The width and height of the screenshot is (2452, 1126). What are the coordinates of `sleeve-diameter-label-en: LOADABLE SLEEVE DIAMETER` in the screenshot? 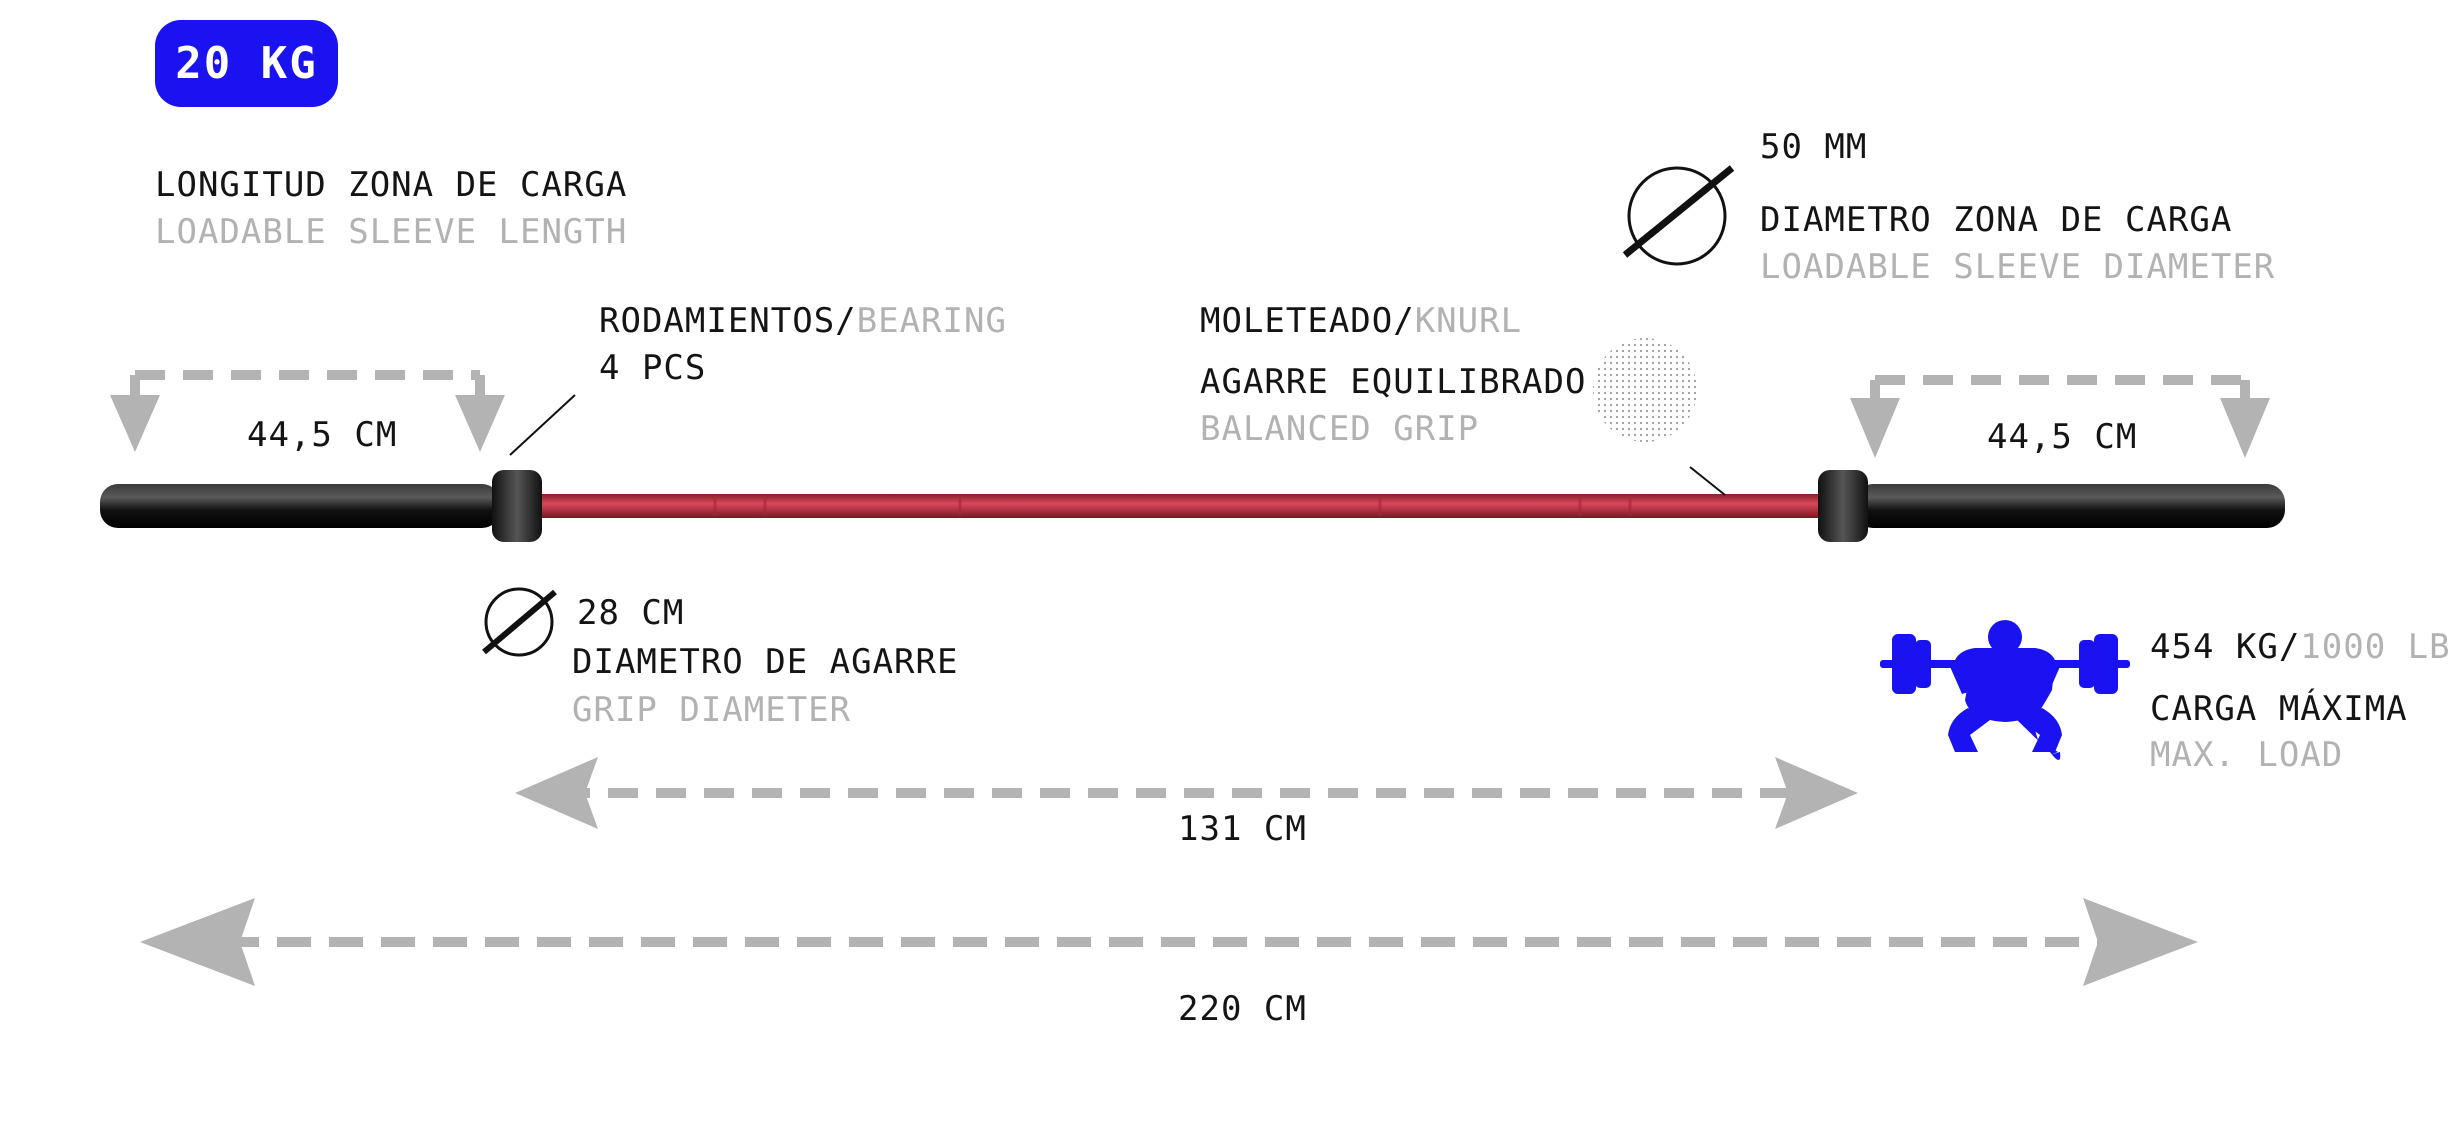 It's located at (2018, 267).